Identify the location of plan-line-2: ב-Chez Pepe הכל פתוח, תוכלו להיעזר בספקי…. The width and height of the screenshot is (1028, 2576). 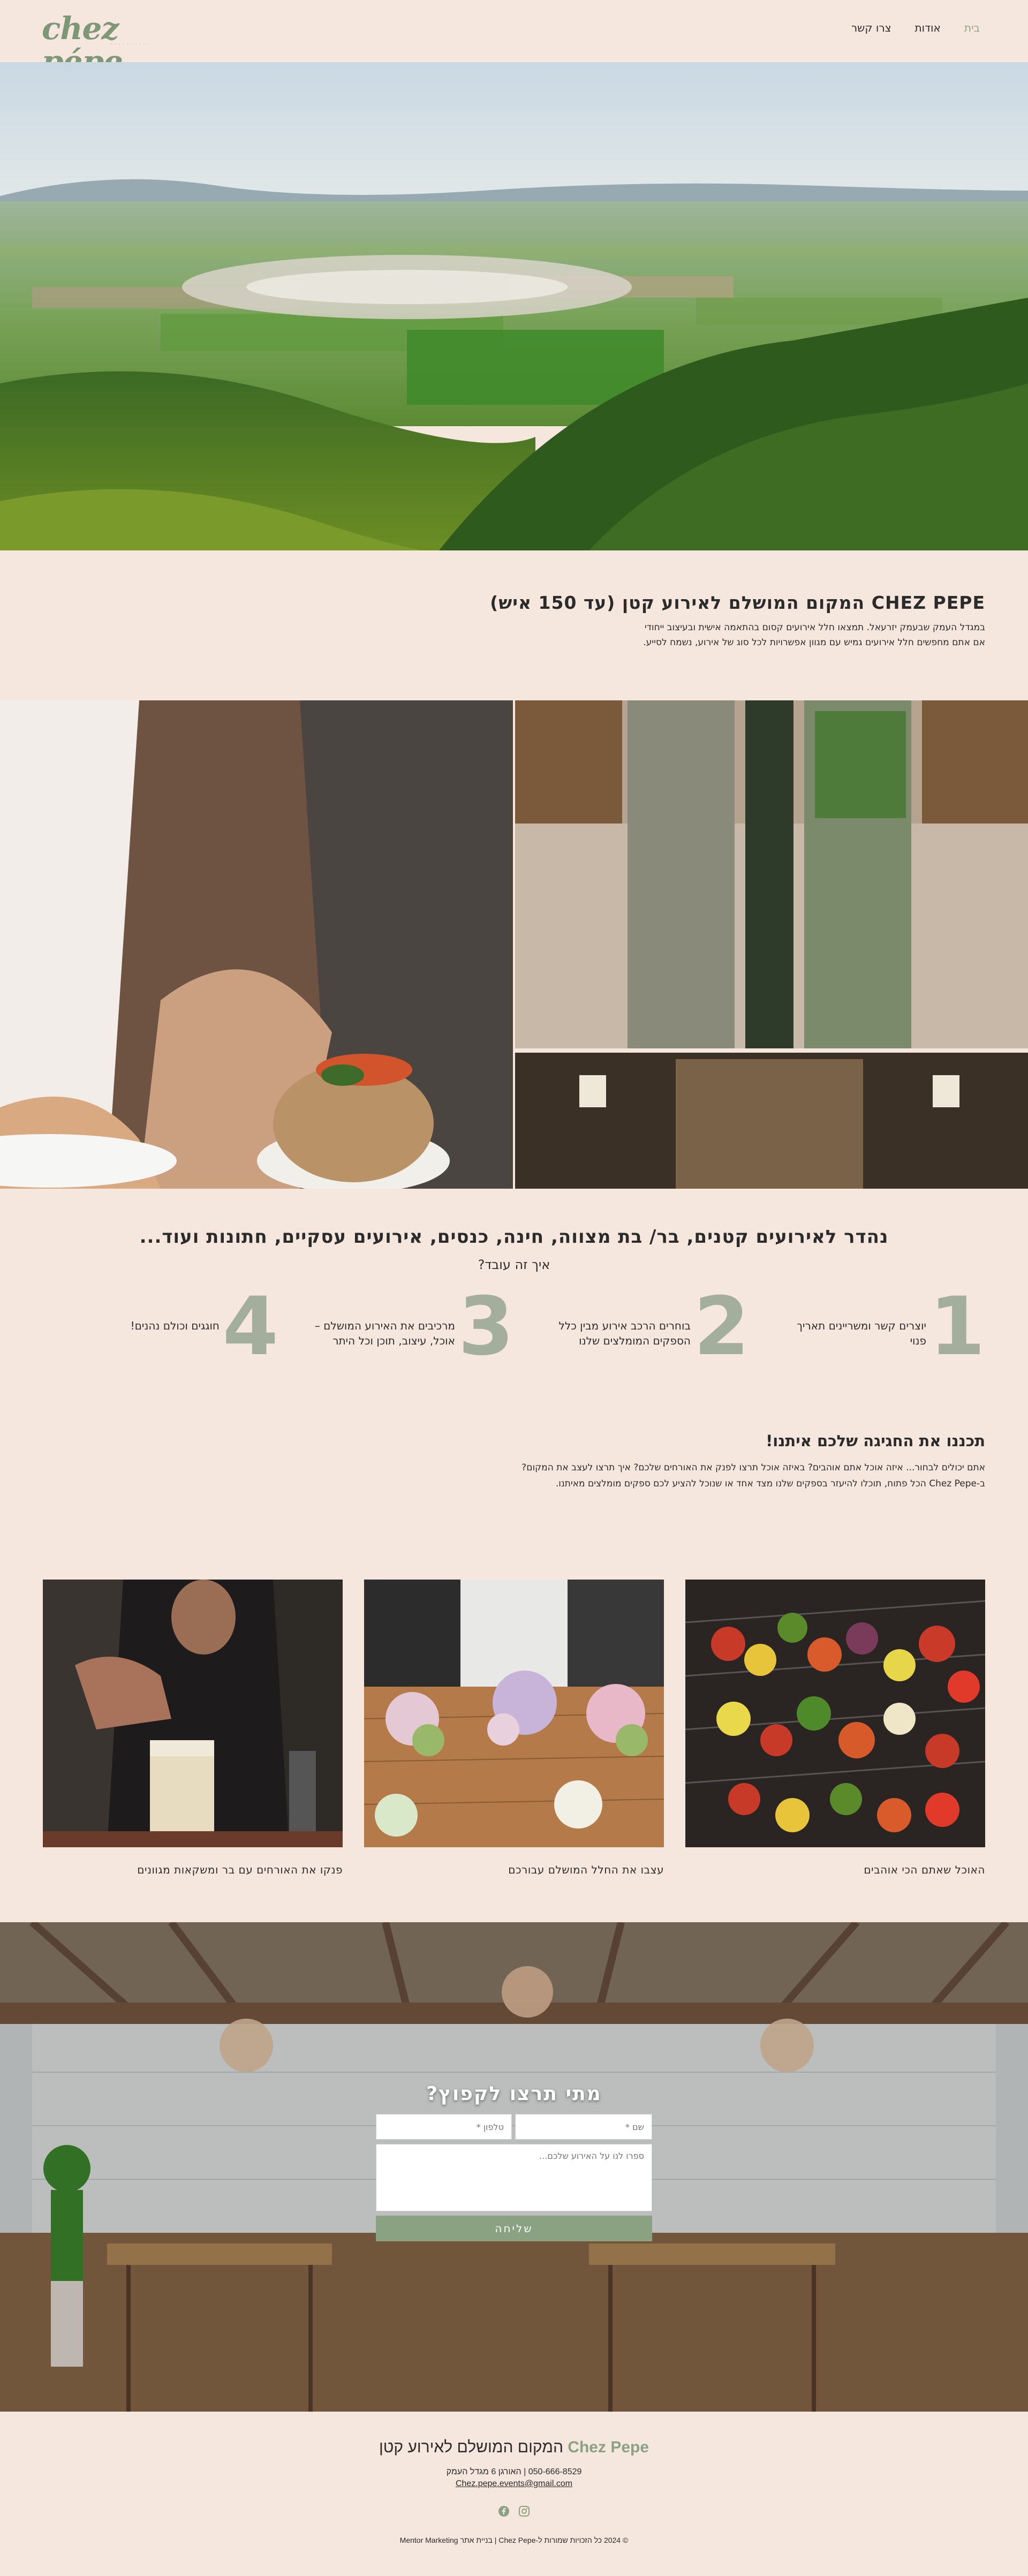
(770, 1483).